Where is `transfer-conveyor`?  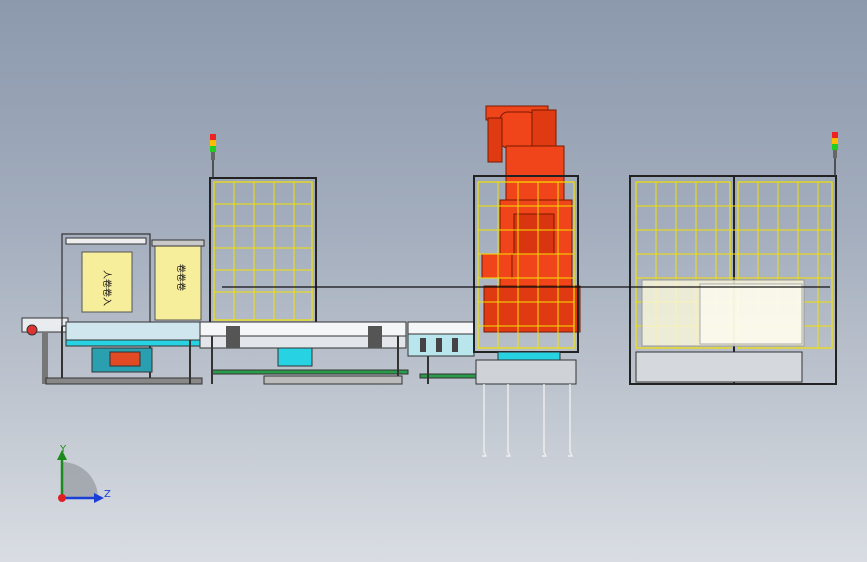 transfer-conveyor is located at coordinates (342, 353).